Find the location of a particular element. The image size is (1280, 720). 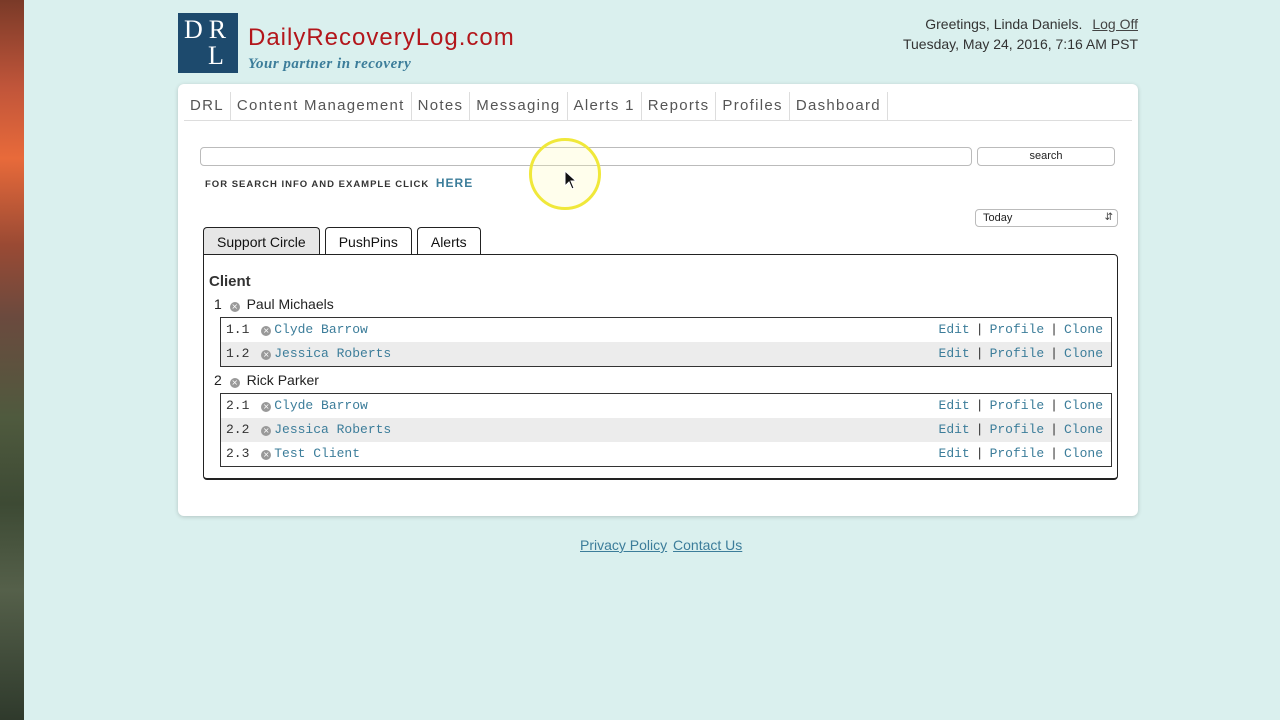

member-name: Test Client is located at coordinates (317, 453).